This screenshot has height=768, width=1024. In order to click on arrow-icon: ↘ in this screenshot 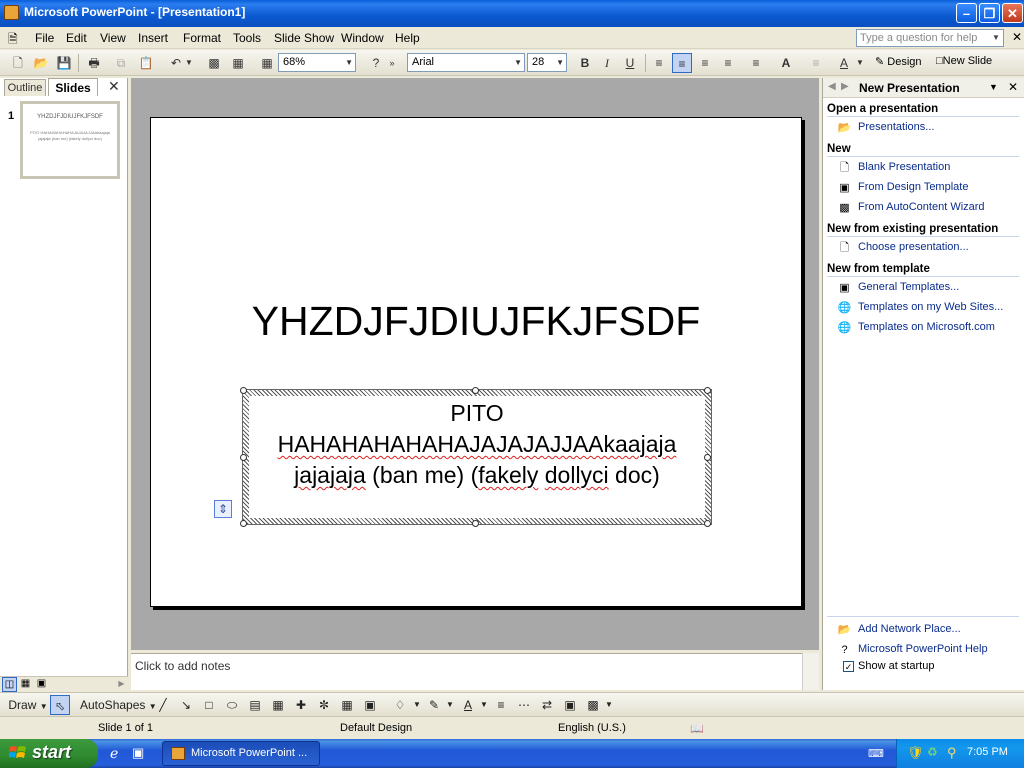, I will do `click(186, 705)`.